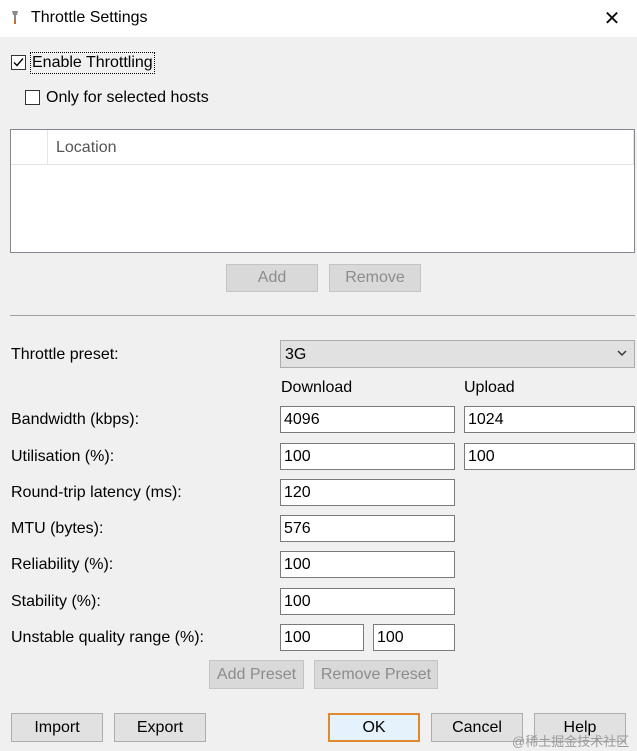 The image size is (637, 751). I want to click on add-host-button: Add, so click(272, 278).